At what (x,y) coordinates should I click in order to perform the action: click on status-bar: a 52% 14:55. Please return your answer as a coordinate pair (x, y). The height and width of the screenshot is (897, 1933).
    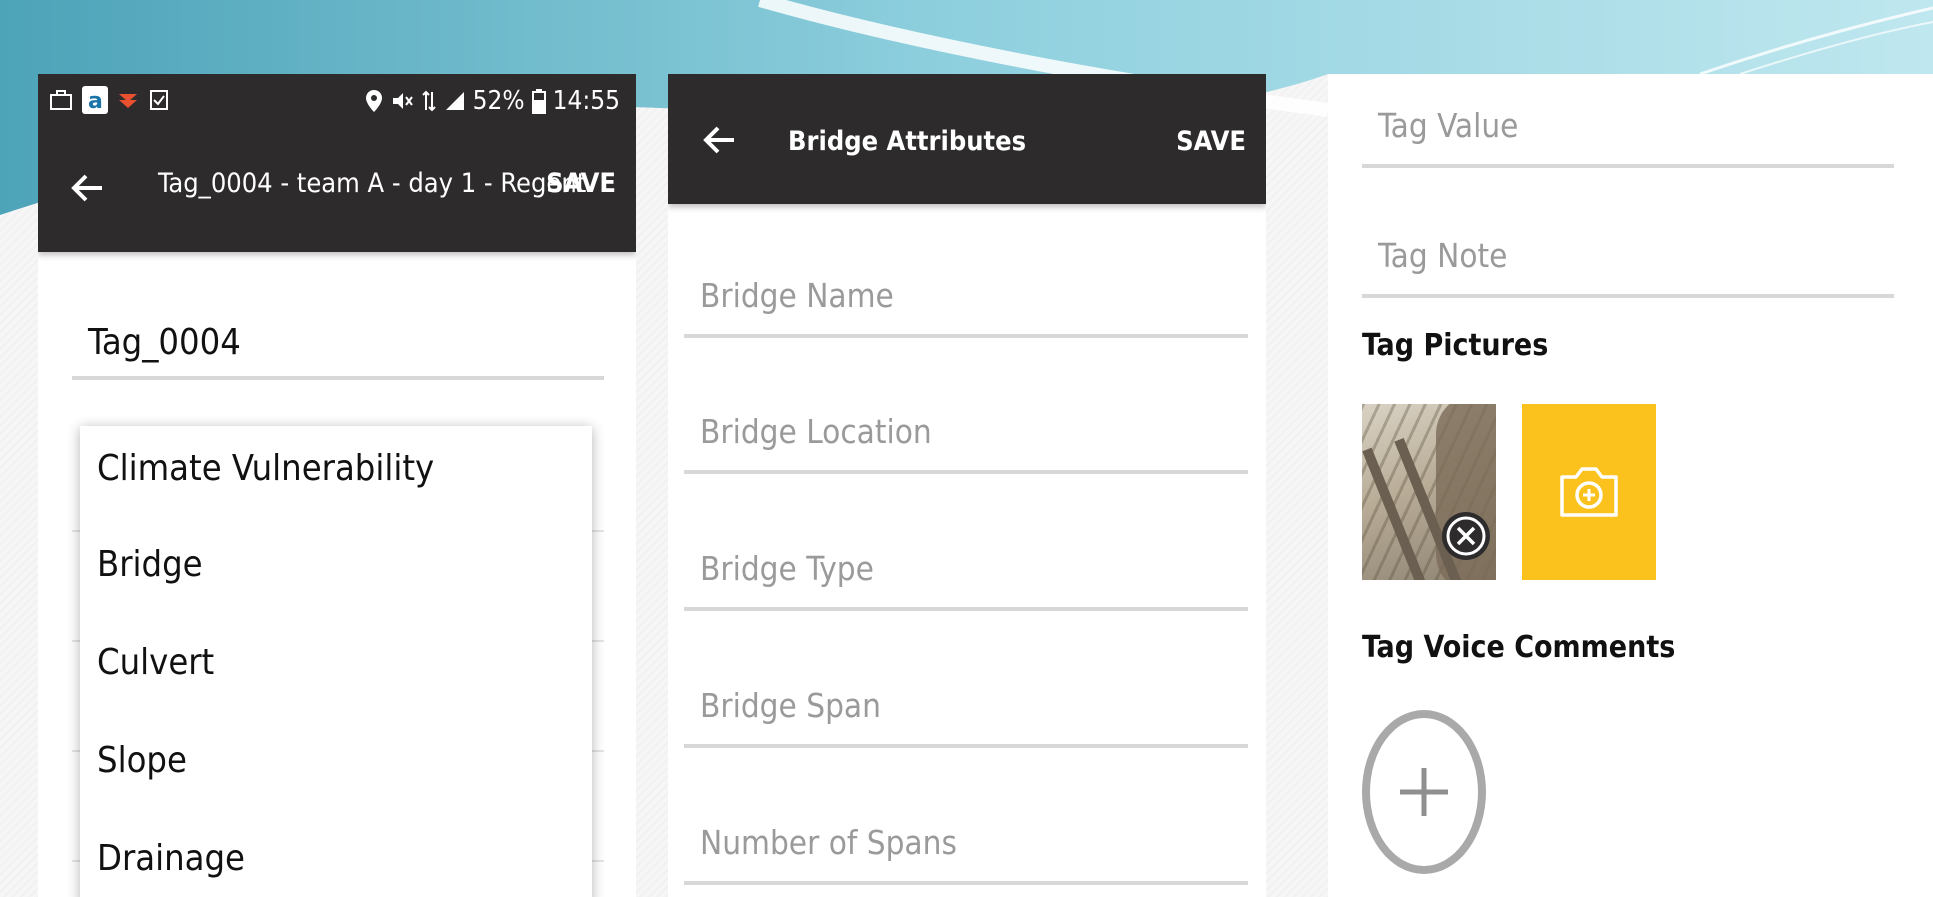
    Looking at the image, I should click on (337, 104).